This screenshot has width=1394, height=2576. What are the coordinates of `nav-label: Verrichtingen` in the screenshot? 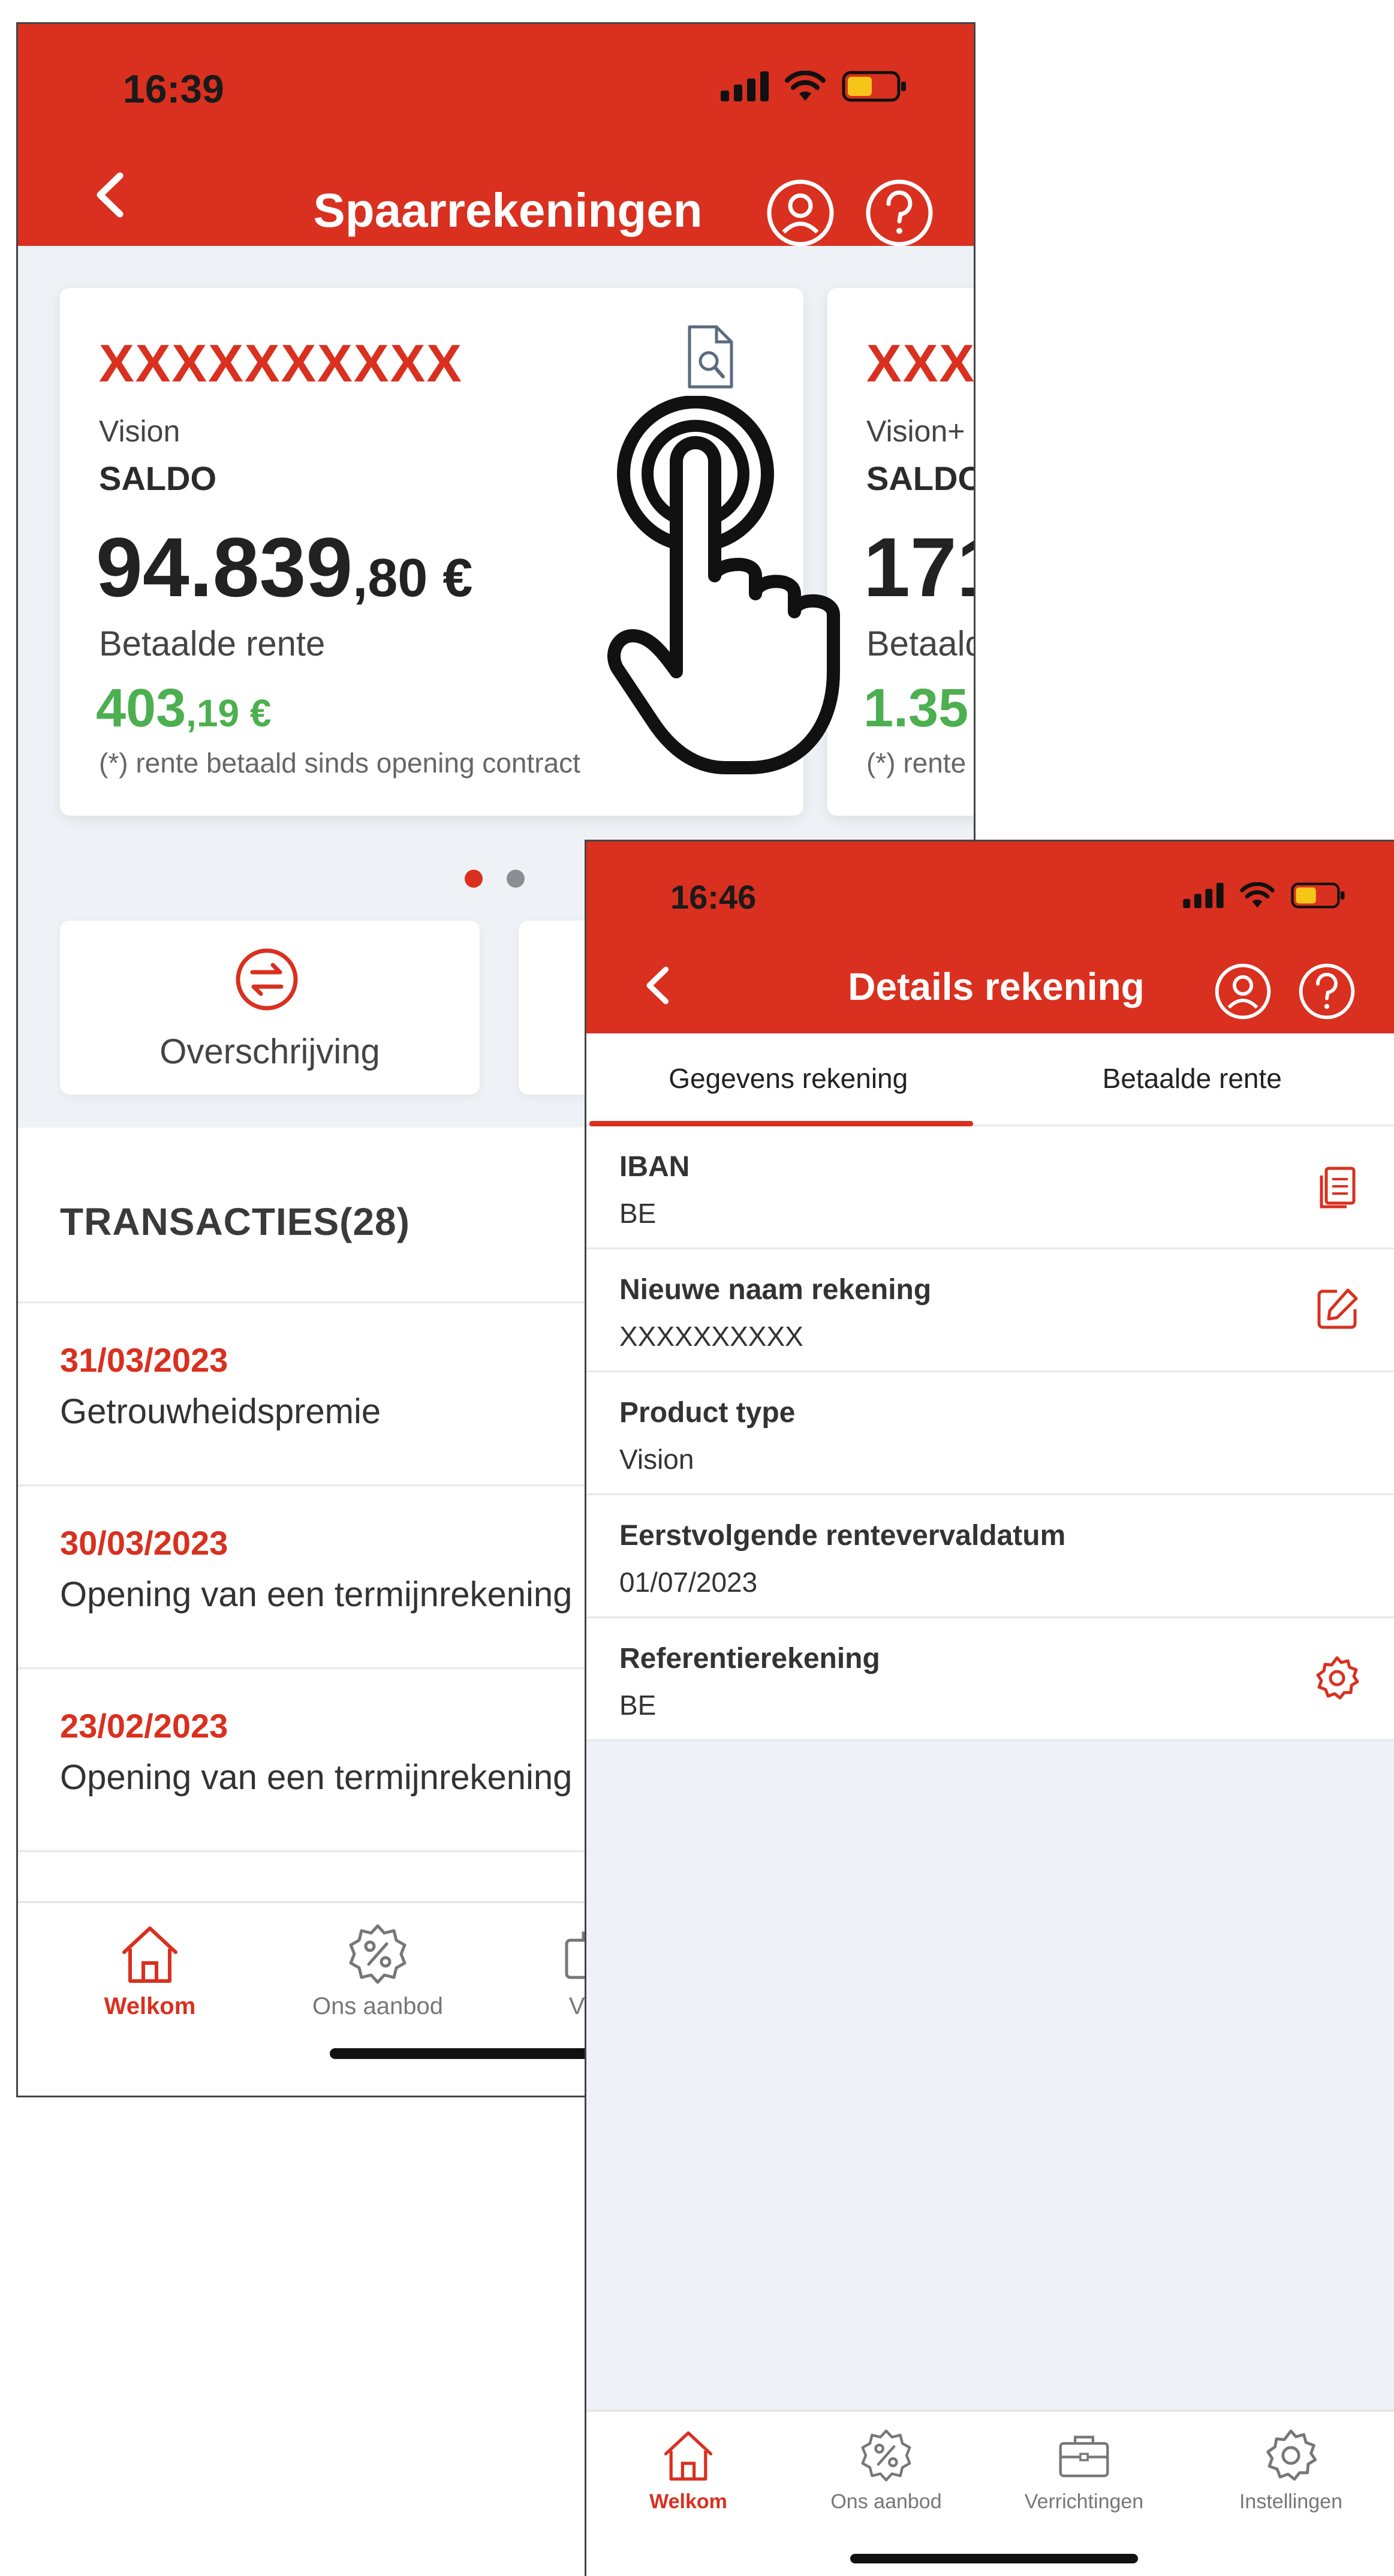 It's located at (1084, 2502).